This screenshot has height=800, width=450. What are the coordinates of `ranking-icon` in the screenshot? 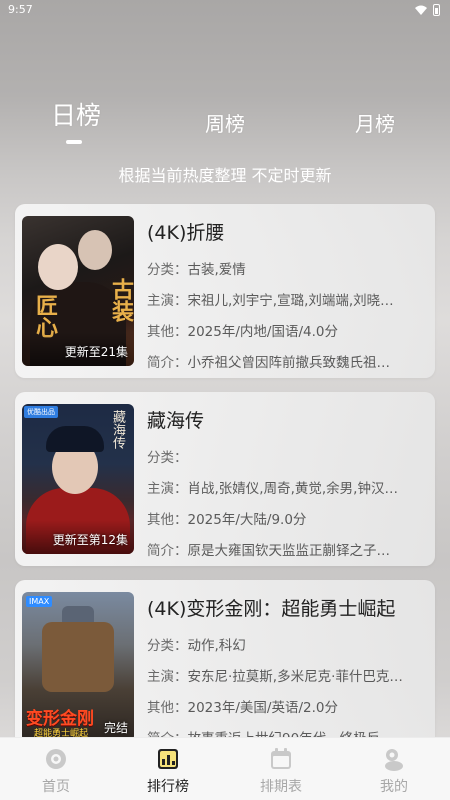 It's located at (168, 759).